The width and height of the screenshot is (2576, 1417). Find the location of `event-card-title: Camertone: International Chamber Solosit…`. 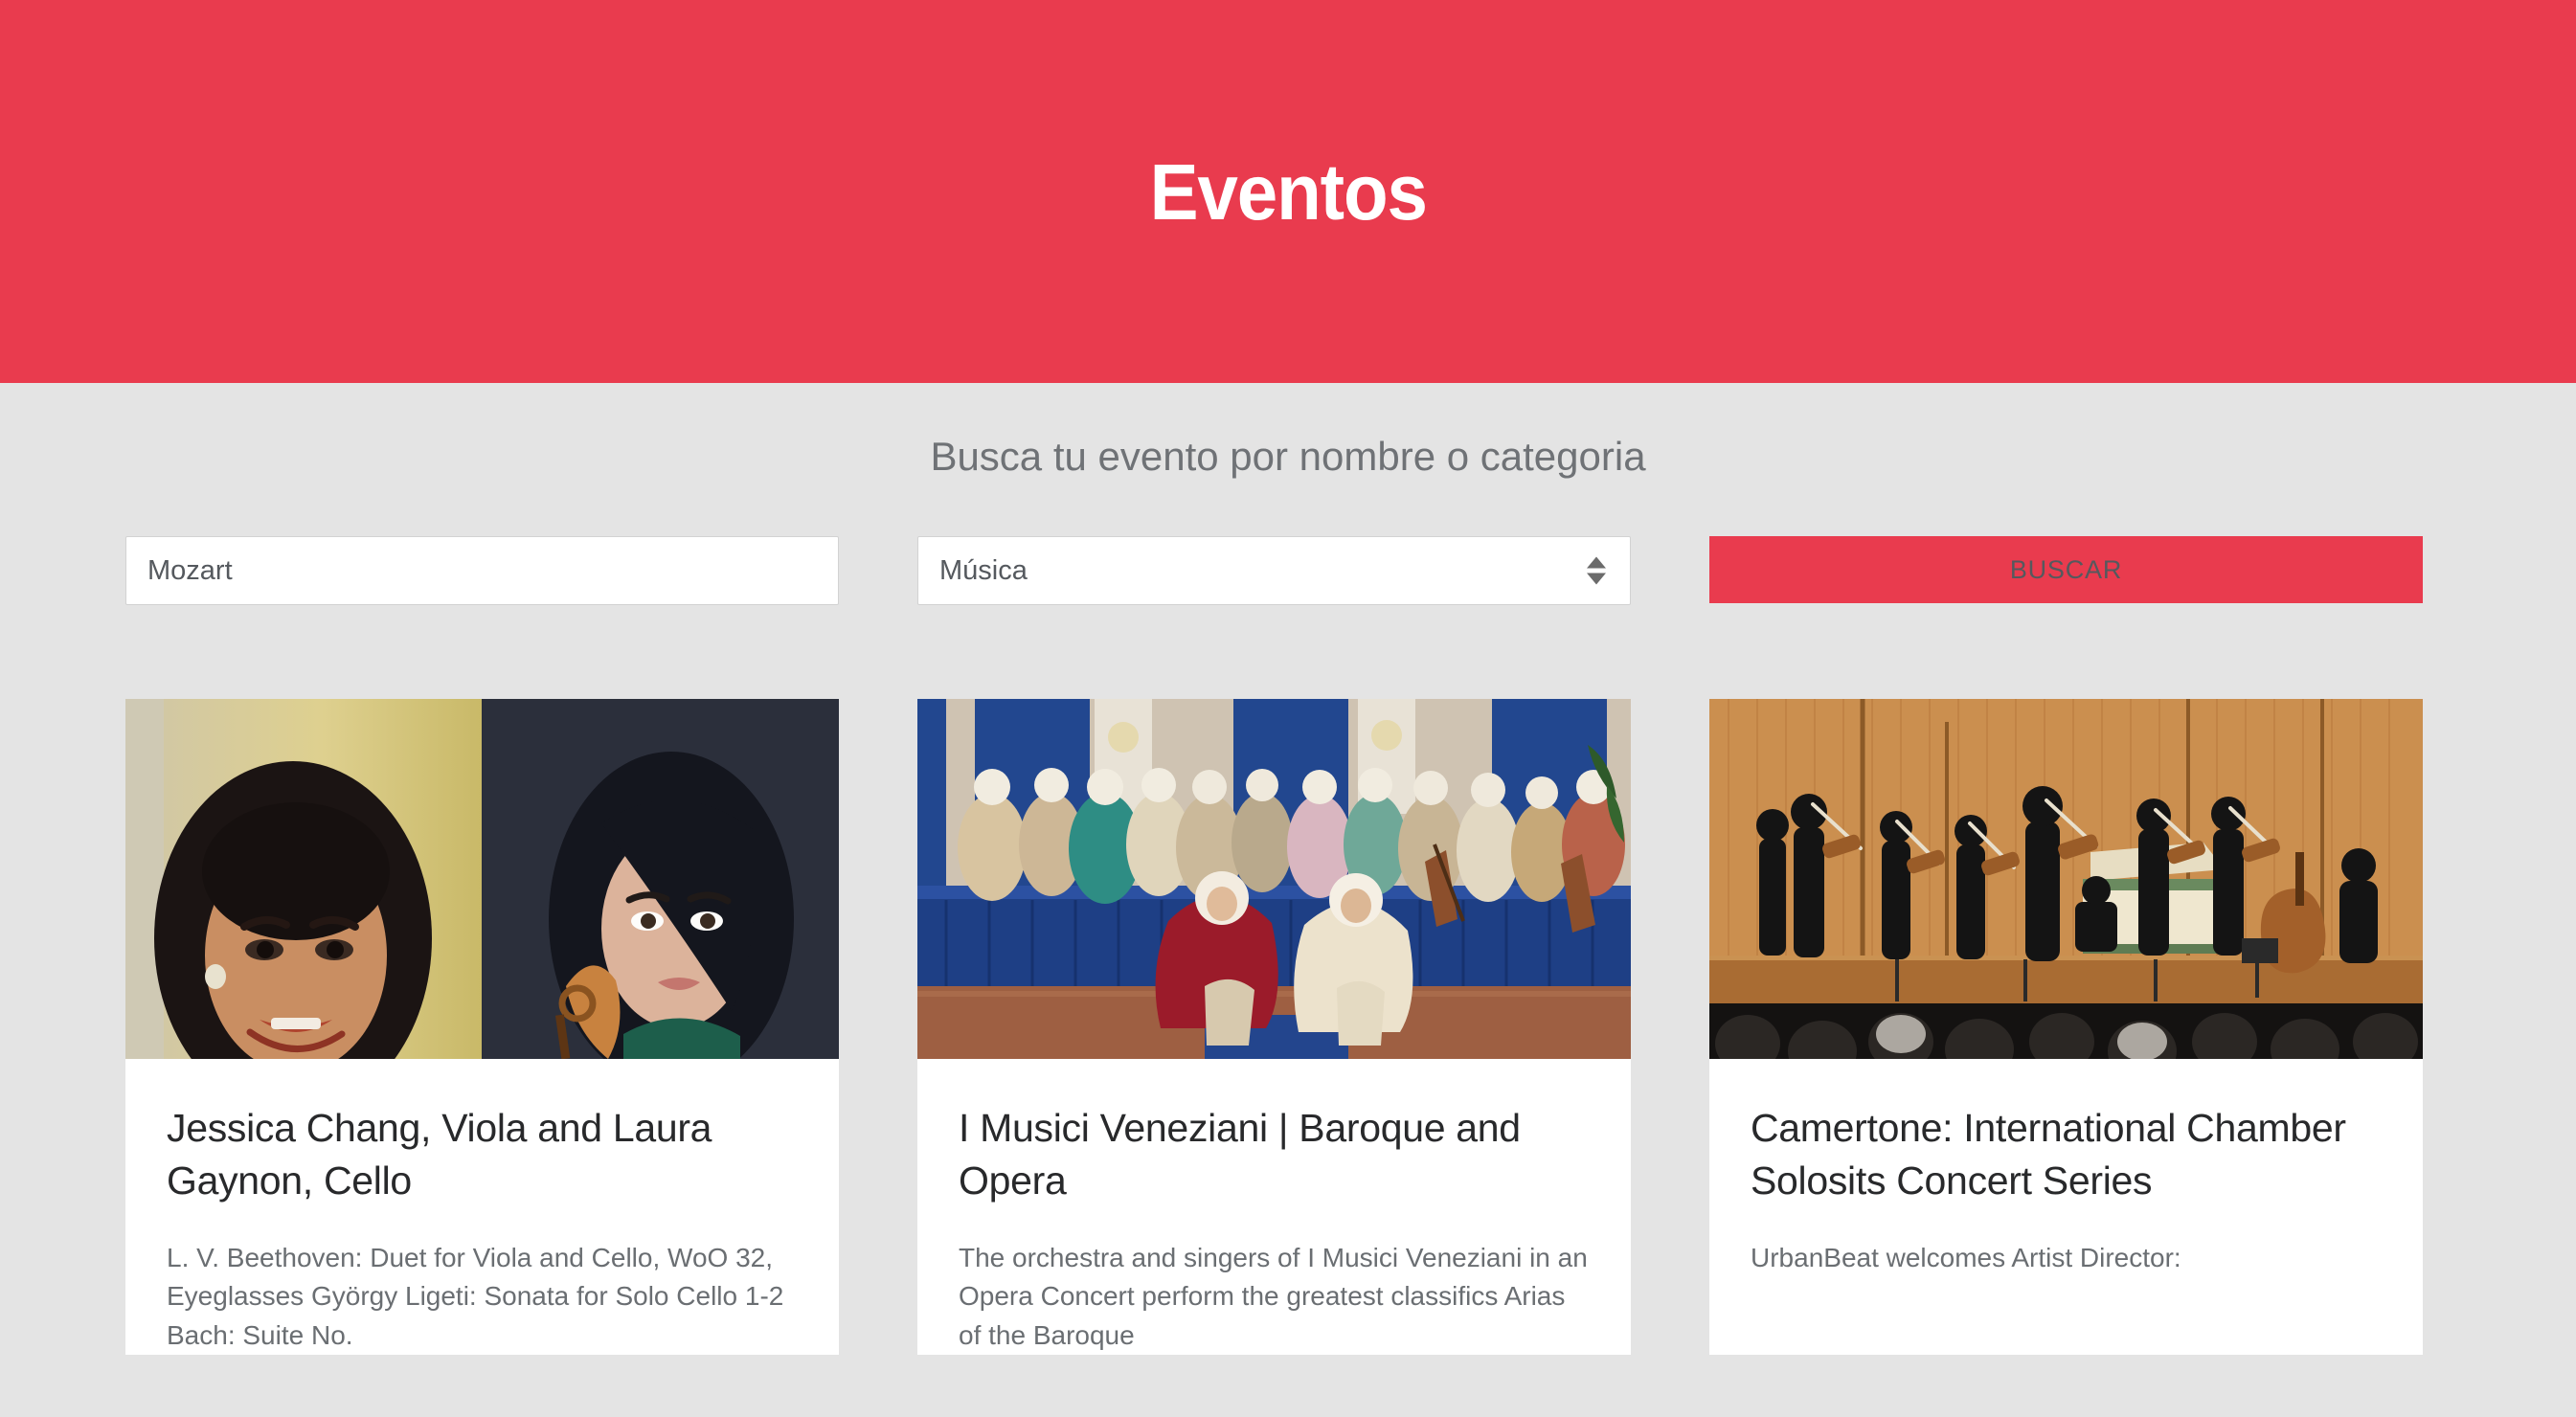

event-card-title: Camertone: International Chamber Solosit… is located at coordinates (2048, 1154).